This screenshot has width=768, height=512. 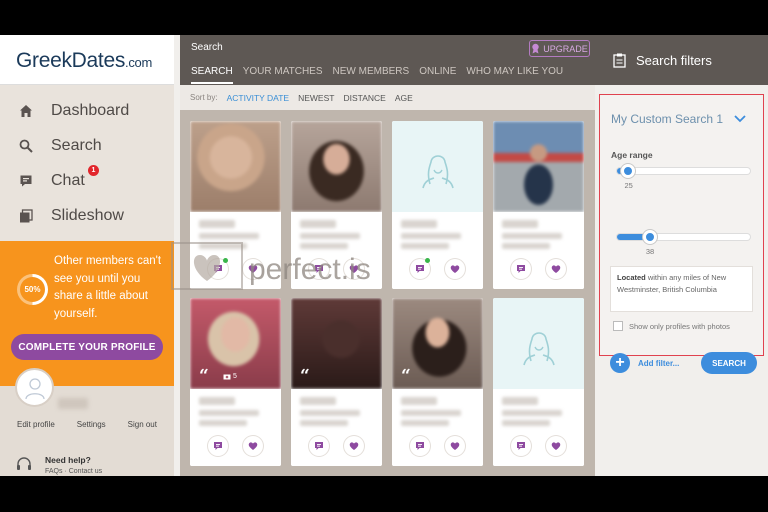 What do you see at coordinates (404, 98) in the screenshot?
I see `sort-age: AGE` at bounding box center [404, 98].